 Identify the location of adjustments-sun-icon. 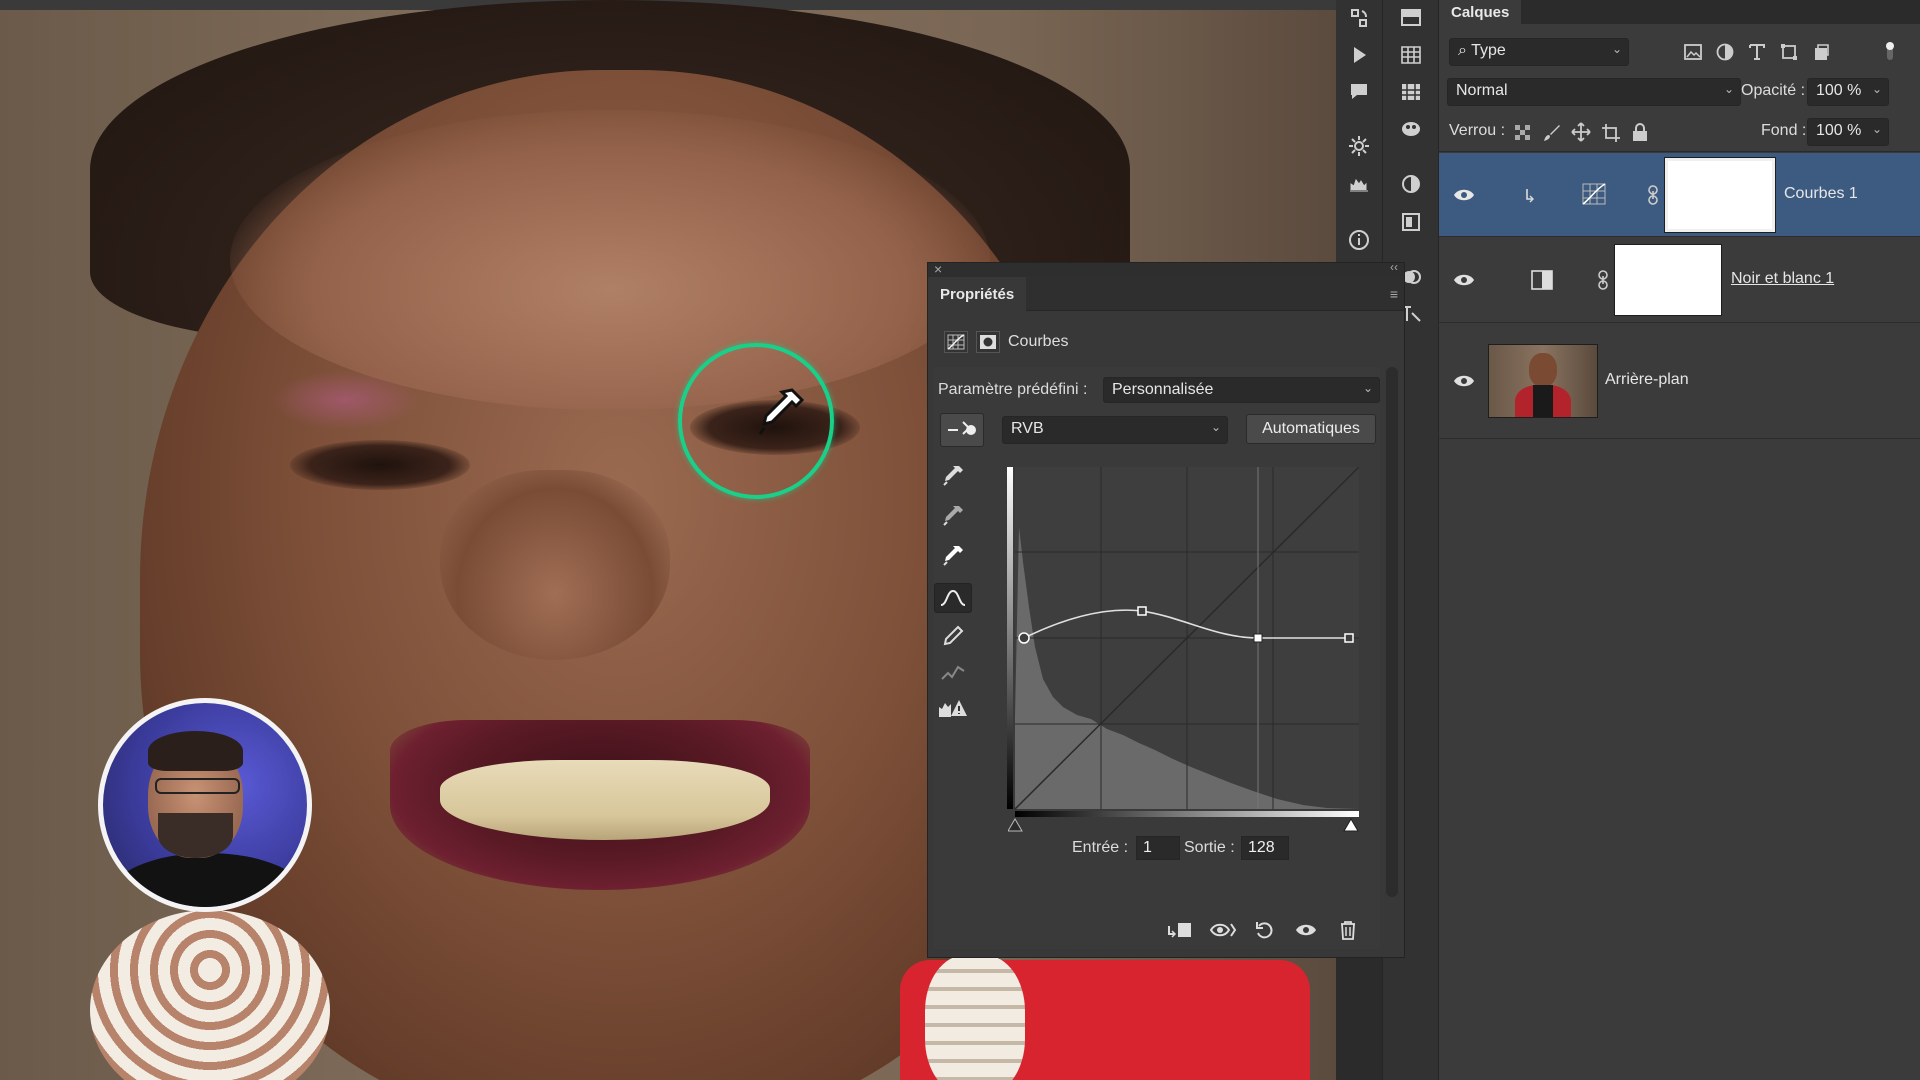
(1359, 146).